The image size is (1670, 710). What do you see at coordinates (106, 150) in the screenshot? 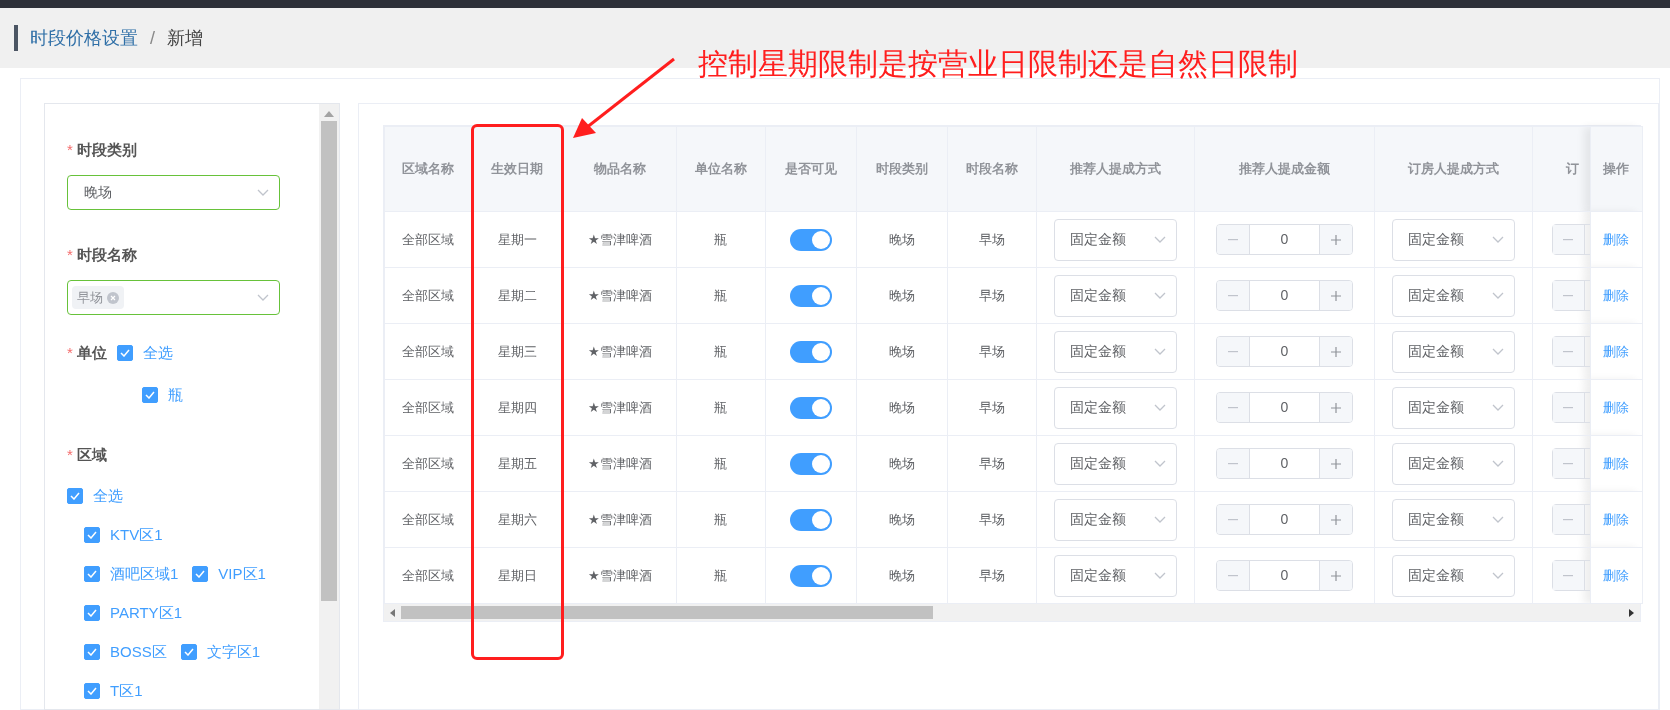
I see `field-label: 时段类别` at bounding box center [106, 150].